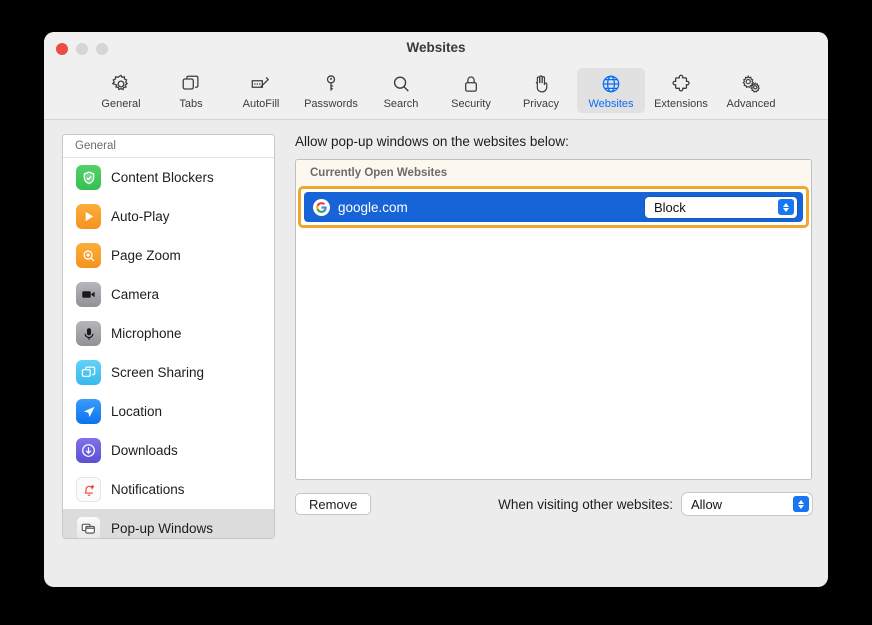  I want to click on table-row: google.com Block, so click(553, 207).